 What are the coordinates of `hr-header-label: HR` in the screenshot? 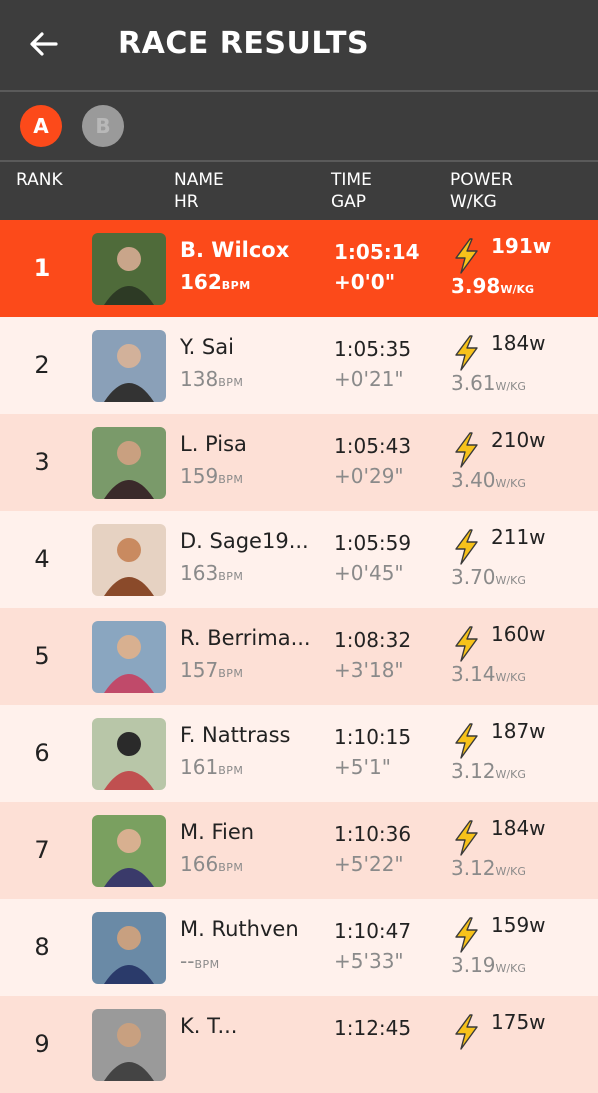 It's located at (186, 202).